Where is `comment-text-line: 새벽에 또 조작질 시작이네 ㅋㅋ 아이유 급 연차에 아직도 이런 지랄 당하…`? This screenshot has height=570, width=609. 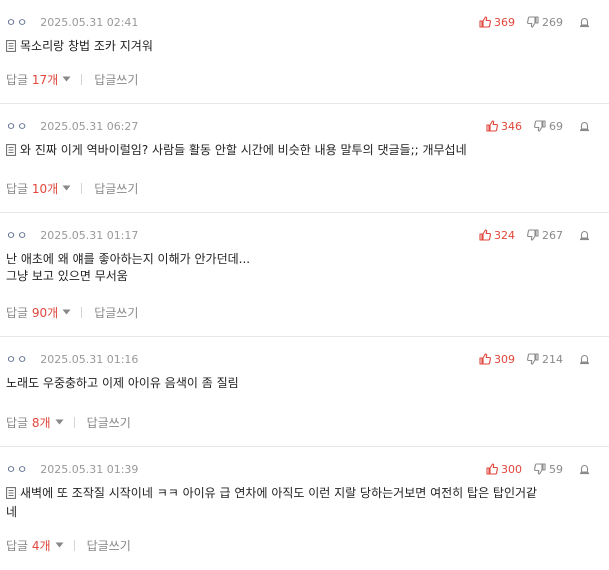 comment-text-line: 새벽에 또 조작질 시작이네 ㅋㅋ 아이유 급 연차에 아직도 이런 지랄 당하… is located at coordinates (299, 494).